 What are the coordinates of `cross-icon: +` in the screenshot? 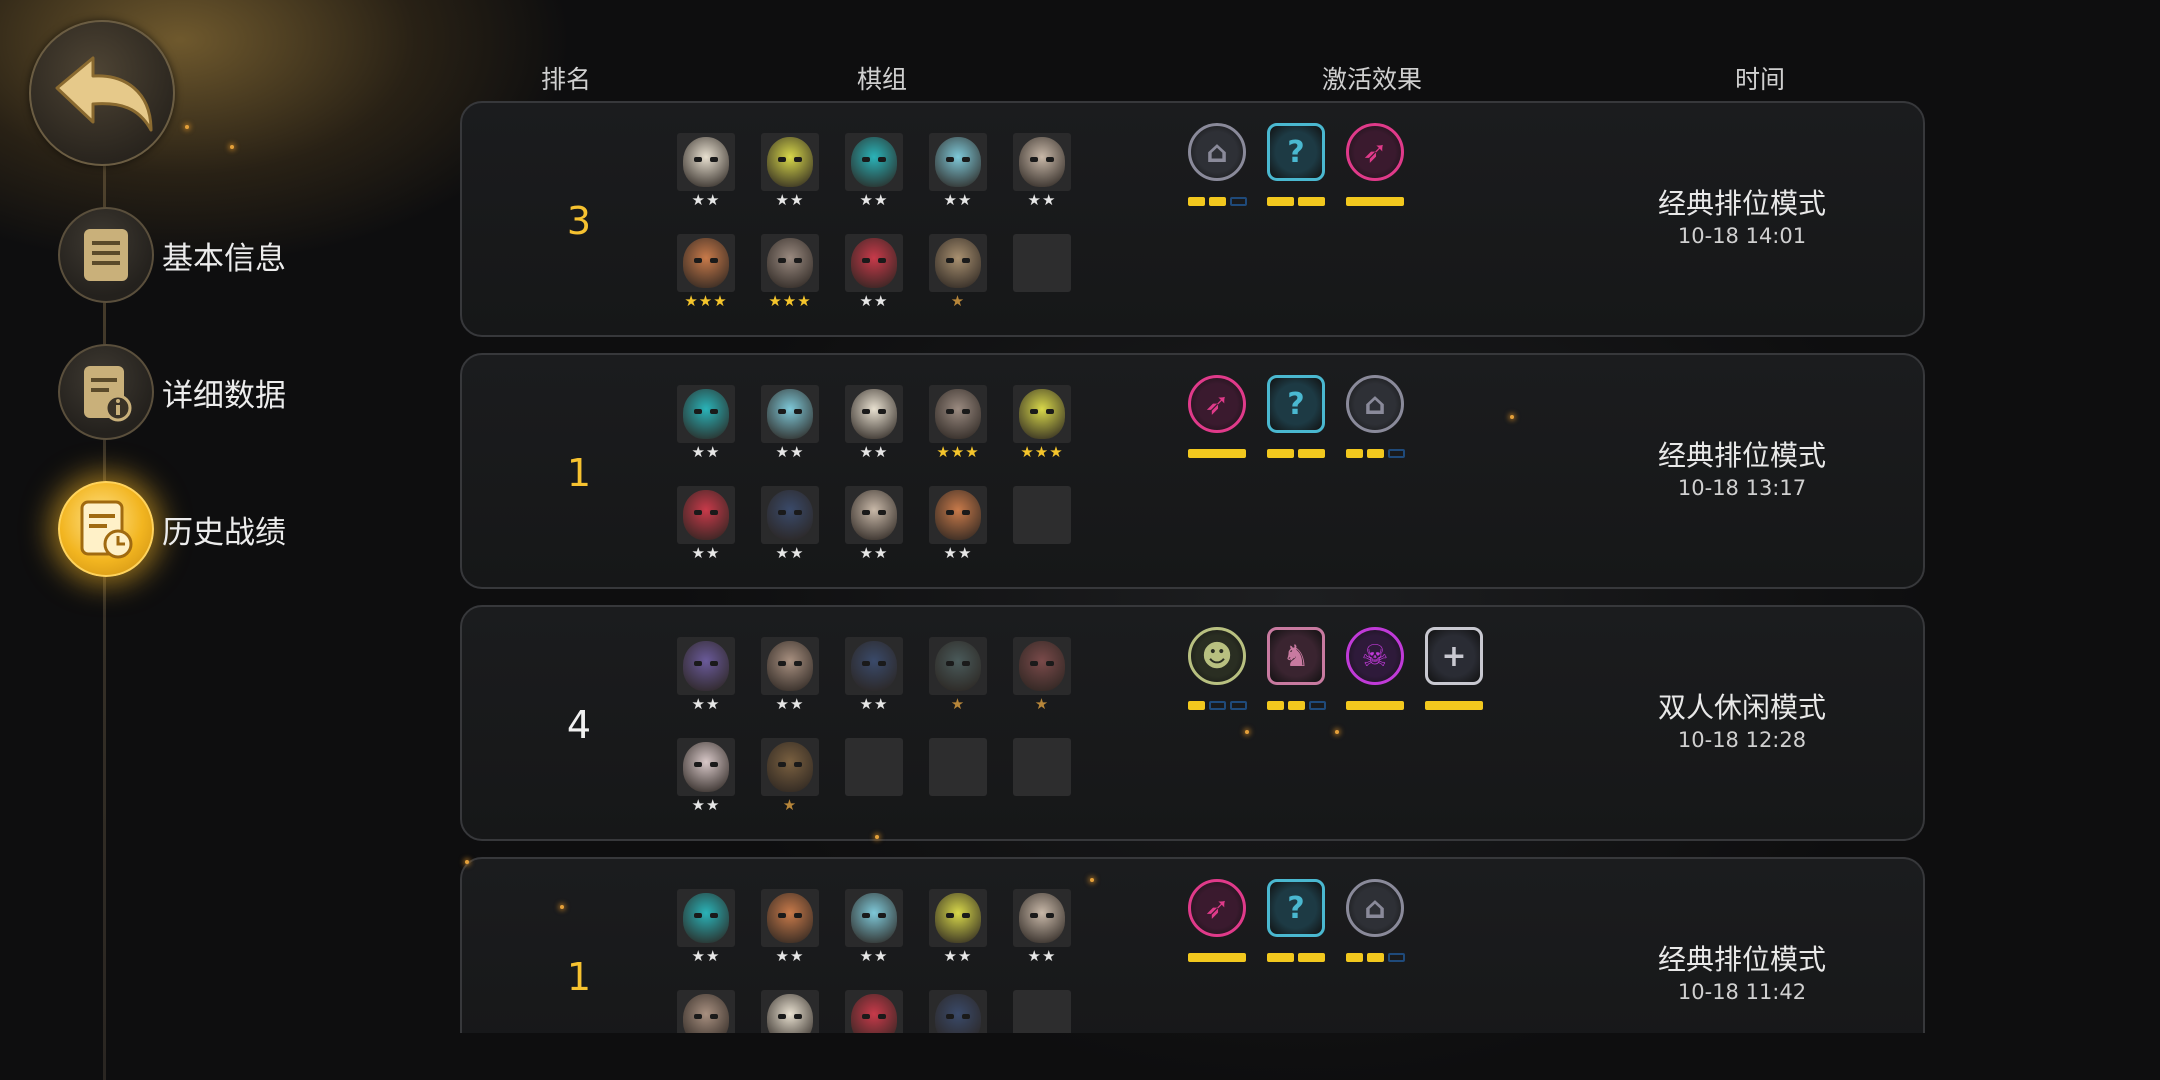 It's located at (1454, 656).